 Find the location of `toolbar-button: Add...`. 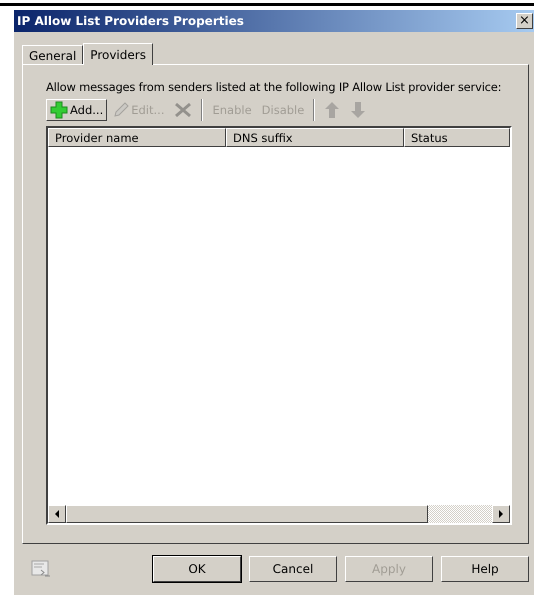

toolbar-button: Add... is located at coordinates (77, 110).